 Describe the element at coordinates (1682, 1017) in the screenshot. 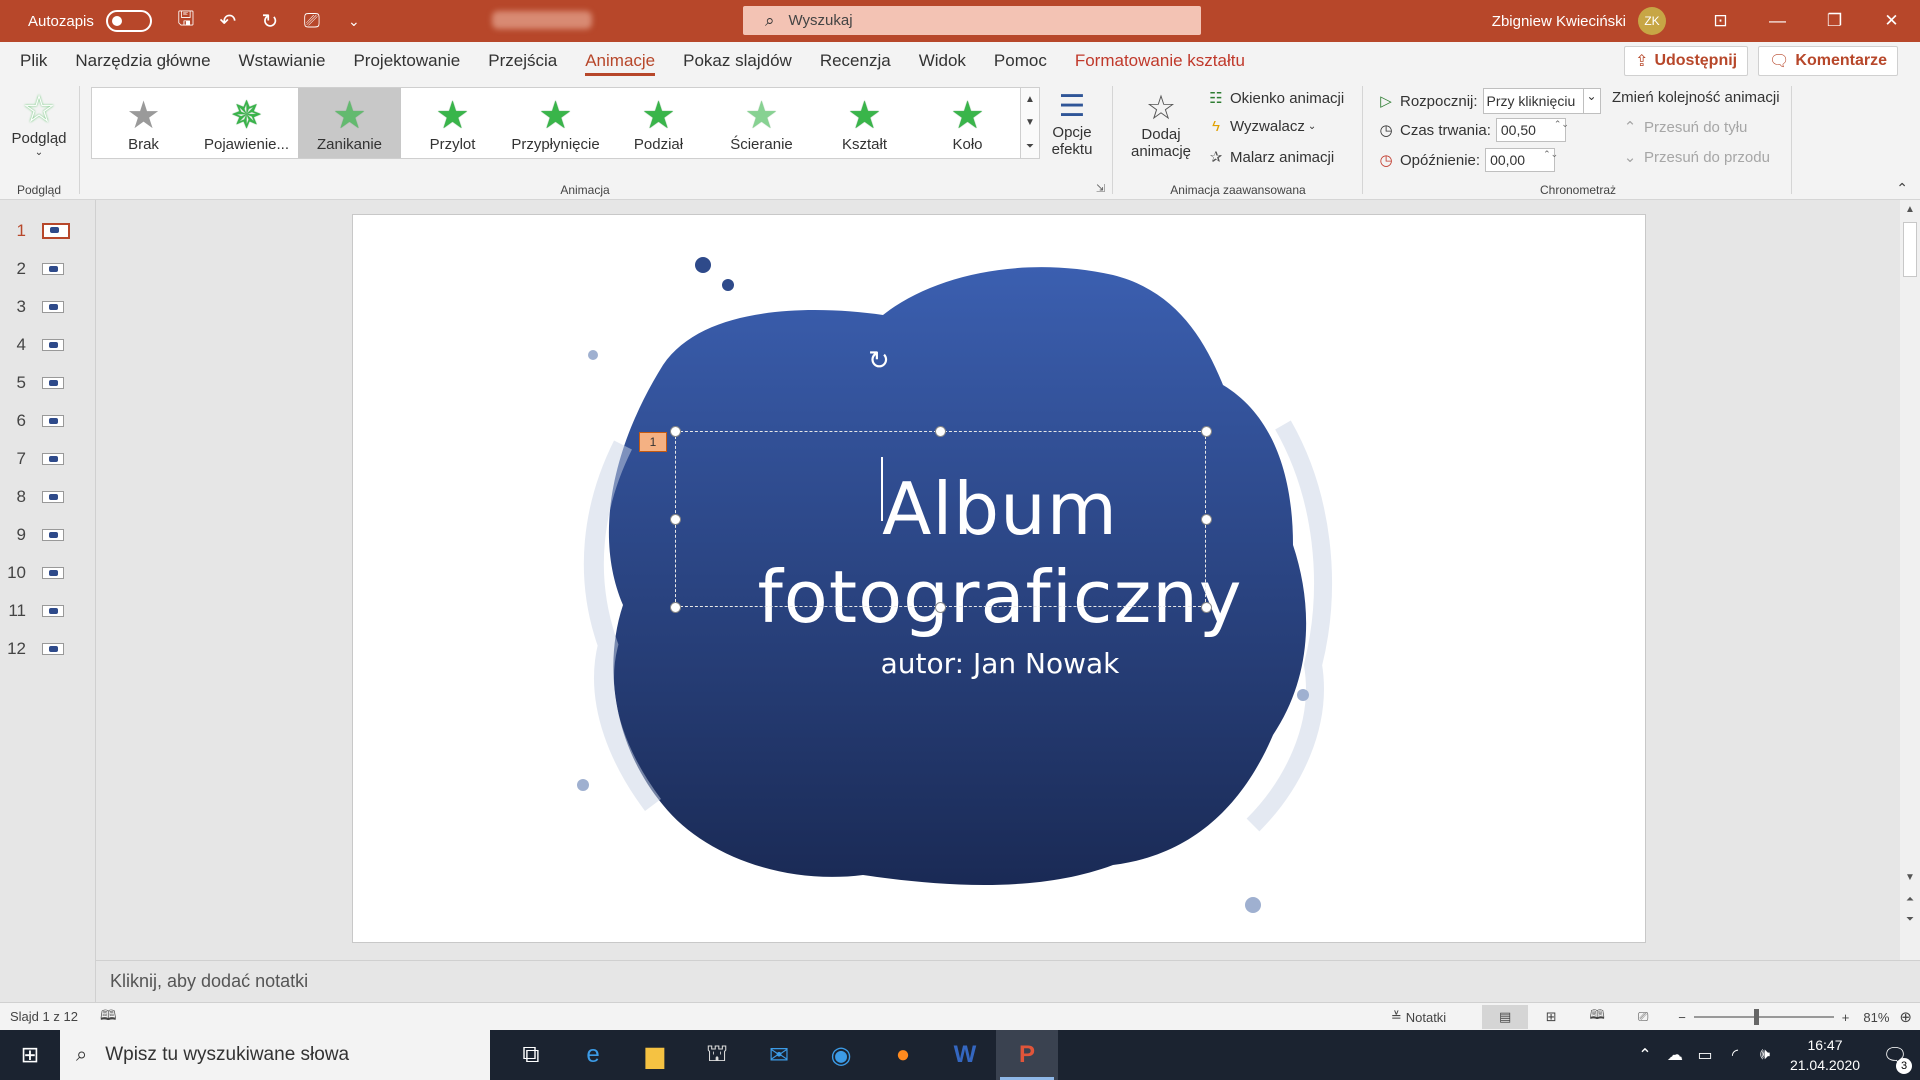

I see `zoom-out-icon: −` at that location.